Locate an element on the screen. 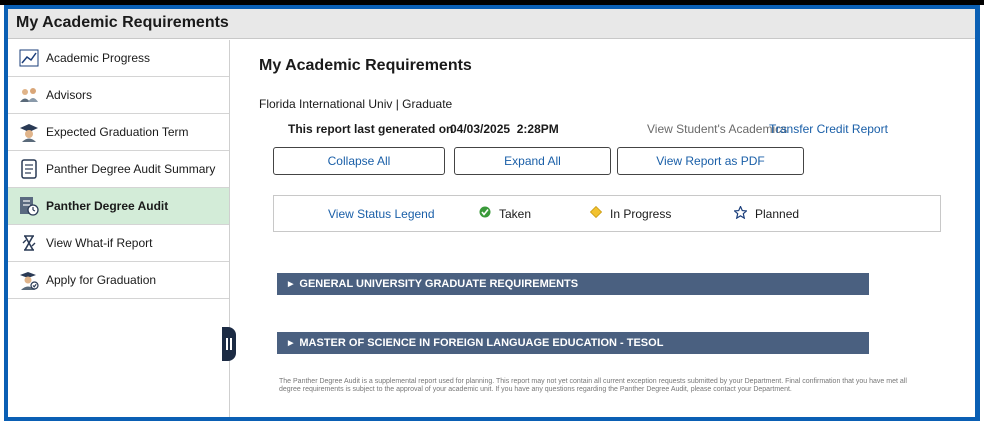 The image size is (984, 425). generated-date: 04/03/2025 2:28PM is located at coordinates (504, 129).